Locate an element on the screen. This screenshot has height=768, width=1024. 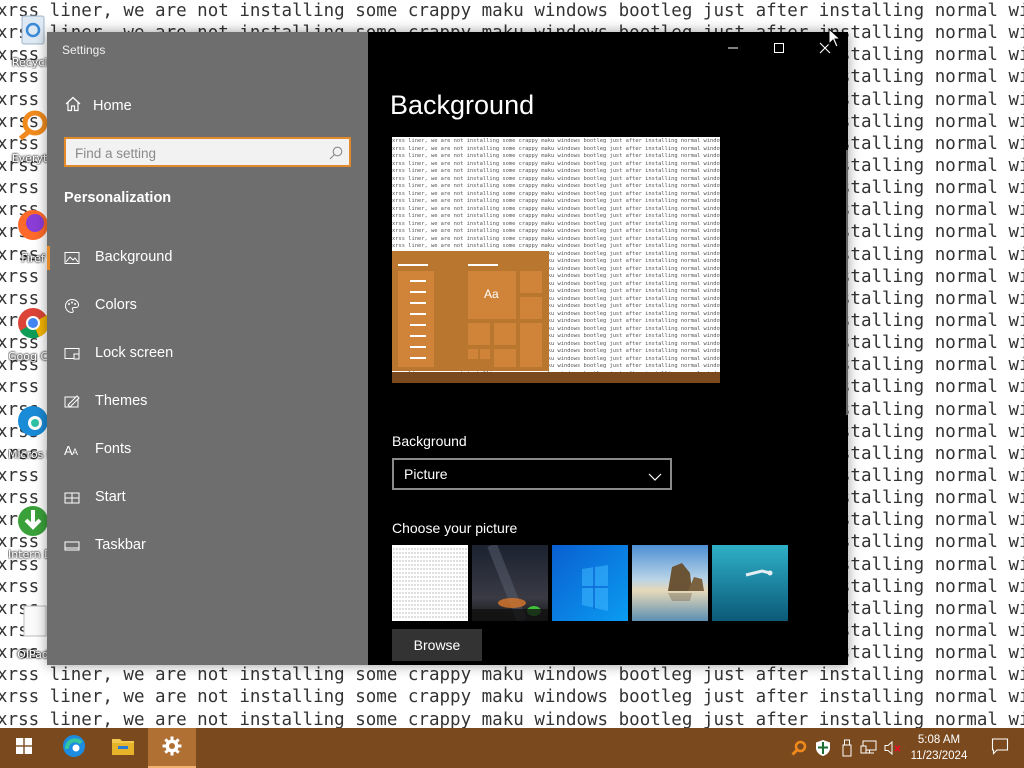
folder-icon is located at coordinates (123, 748).